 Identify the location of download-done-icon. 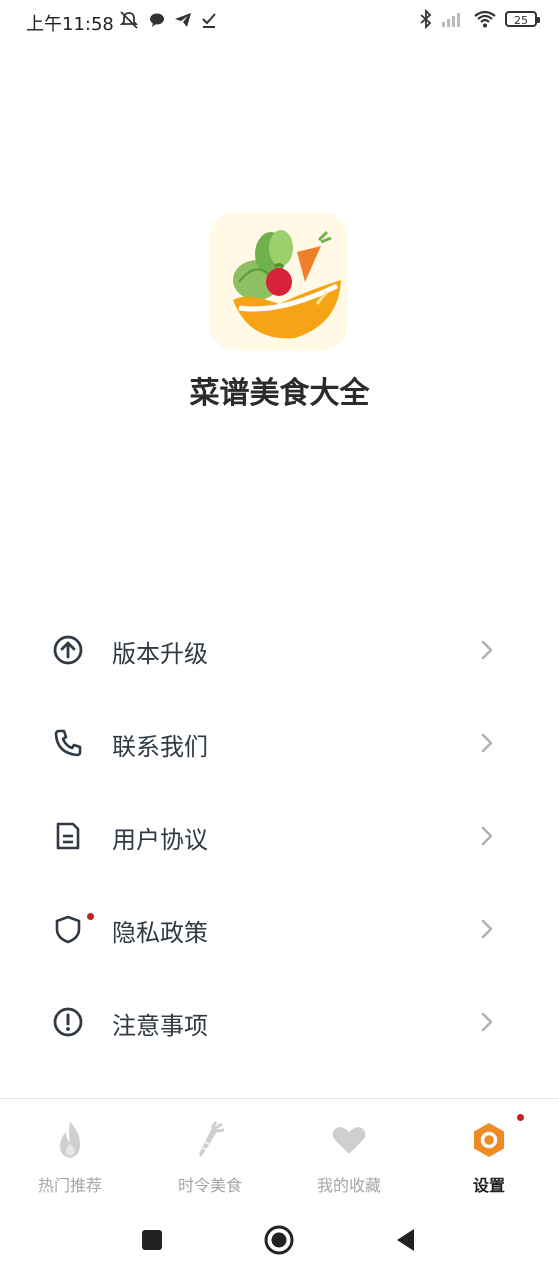
(209, 20).